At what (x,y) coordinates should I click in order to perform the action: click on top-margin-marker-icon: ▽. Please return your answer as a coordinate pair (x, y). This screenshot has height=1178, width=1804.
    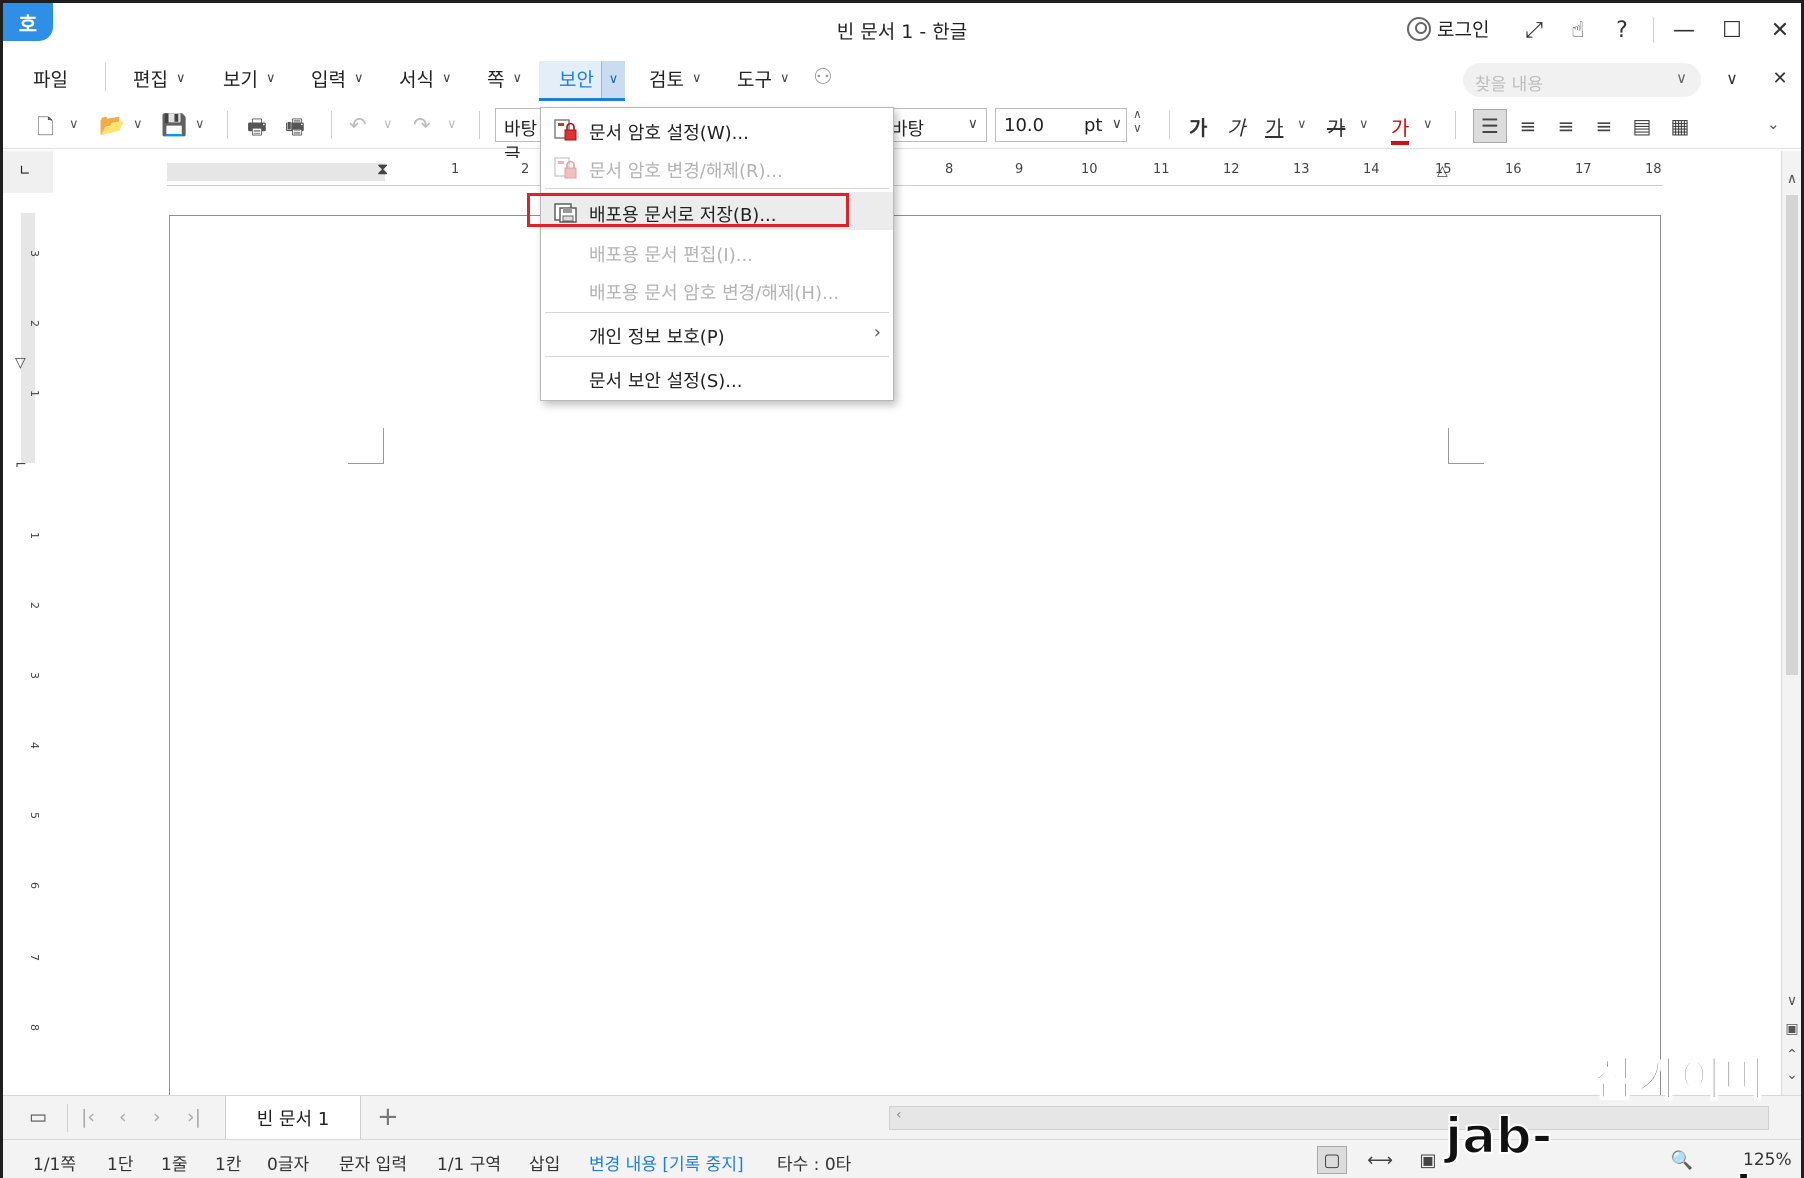
    Looking at the image, I should click on (20, 363).